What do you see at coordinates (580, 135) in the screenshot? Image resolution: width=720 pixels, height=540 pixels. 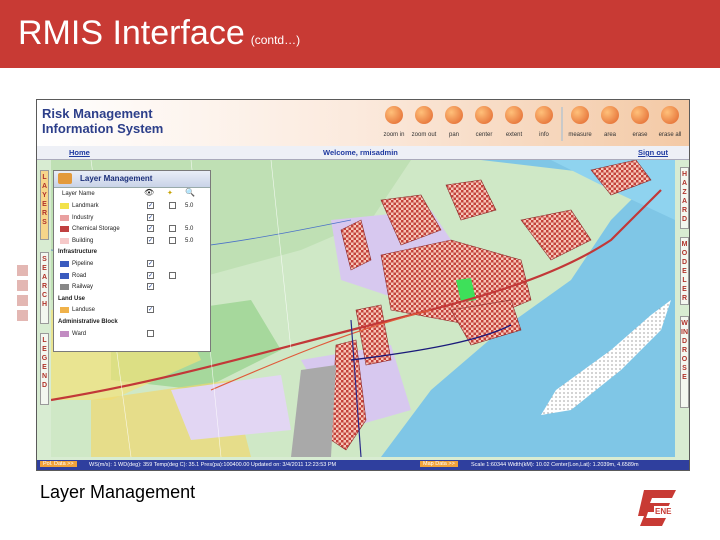 I see `tool-label: measure` at bounding box center [580, 135].